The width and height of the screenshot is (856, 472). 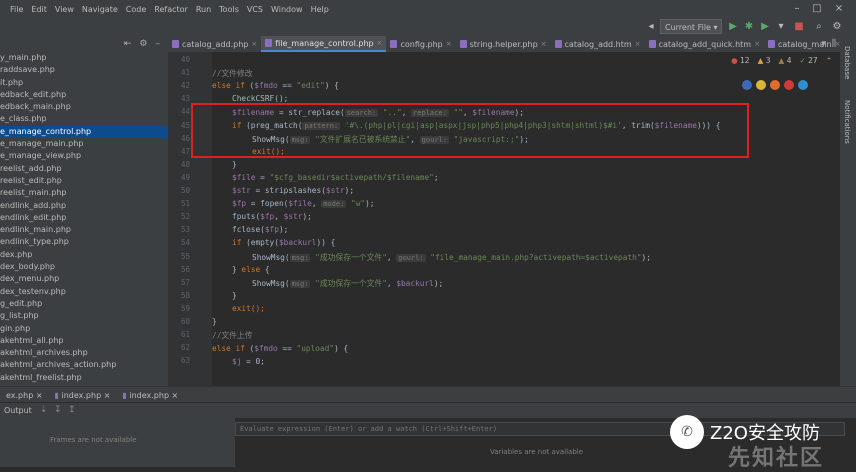 What do you see at coordinates (808, 60) in the screenshot?
I see `typo-count: ✓ 27` at bounding box center [808, 60].